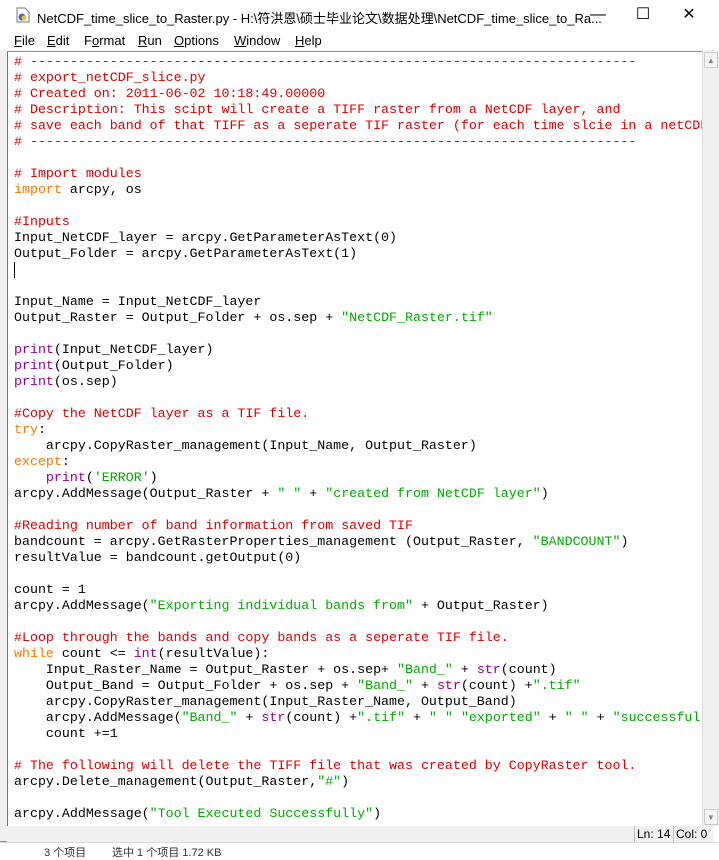 The width and height of the screenshot is (719, 860). I want to click on code-line: try:, so click(358, 430).